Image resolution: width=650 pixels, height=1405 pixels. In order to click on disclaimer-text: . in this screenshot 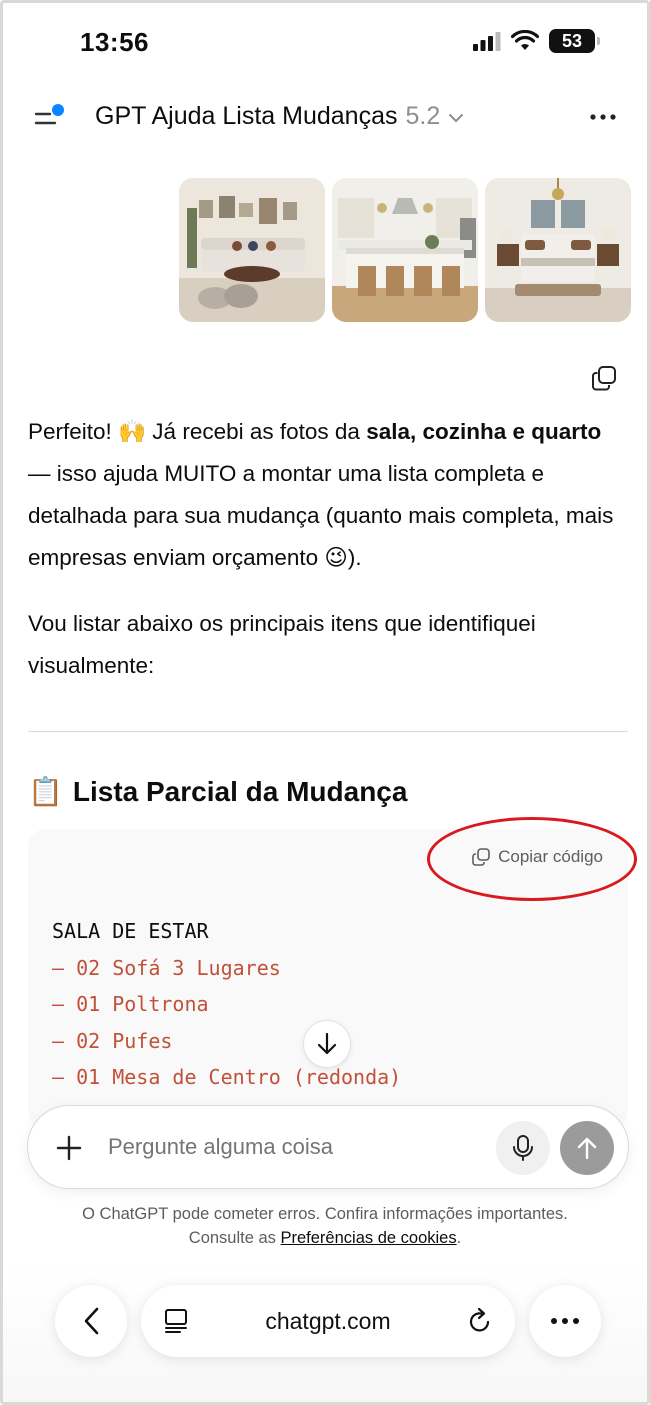, I will do `click(459, 1238)`.